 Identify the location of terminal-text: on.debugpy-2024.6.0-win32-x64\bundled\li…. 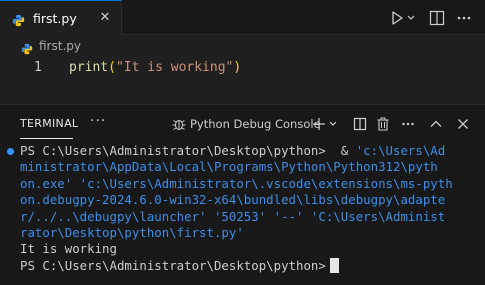
(233, 200).